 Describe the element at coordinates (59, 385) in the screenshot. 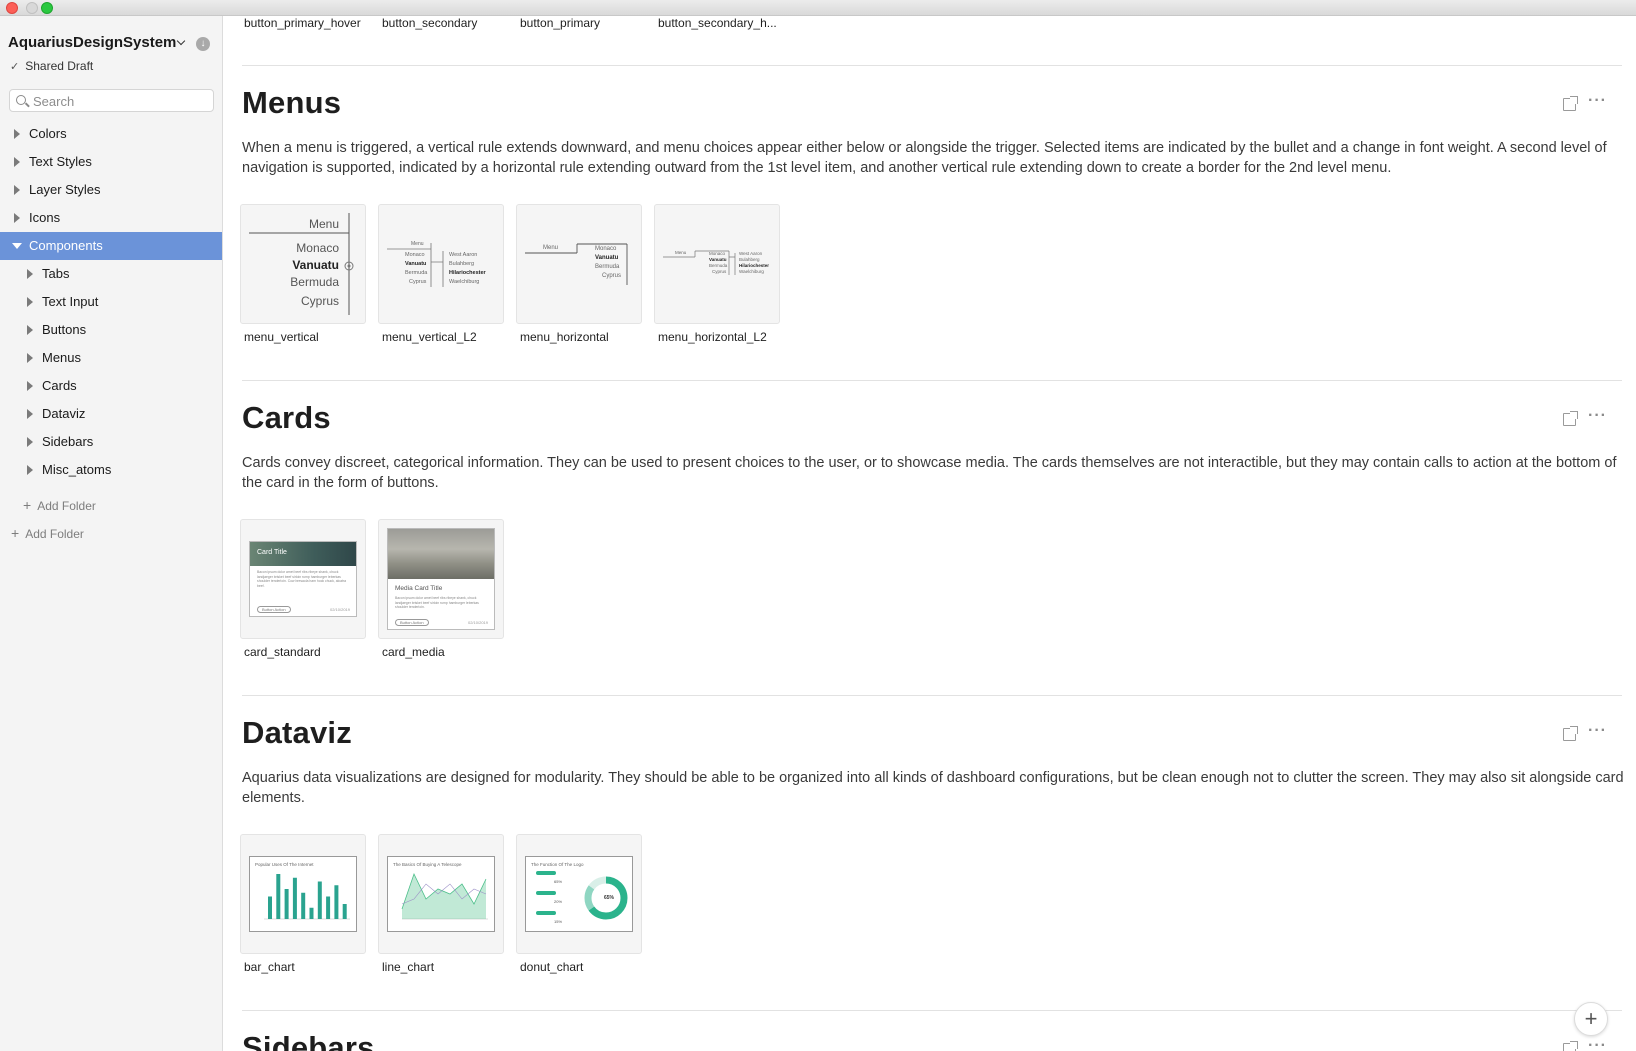

I see `sidebar-item-label: Cards` at that location.